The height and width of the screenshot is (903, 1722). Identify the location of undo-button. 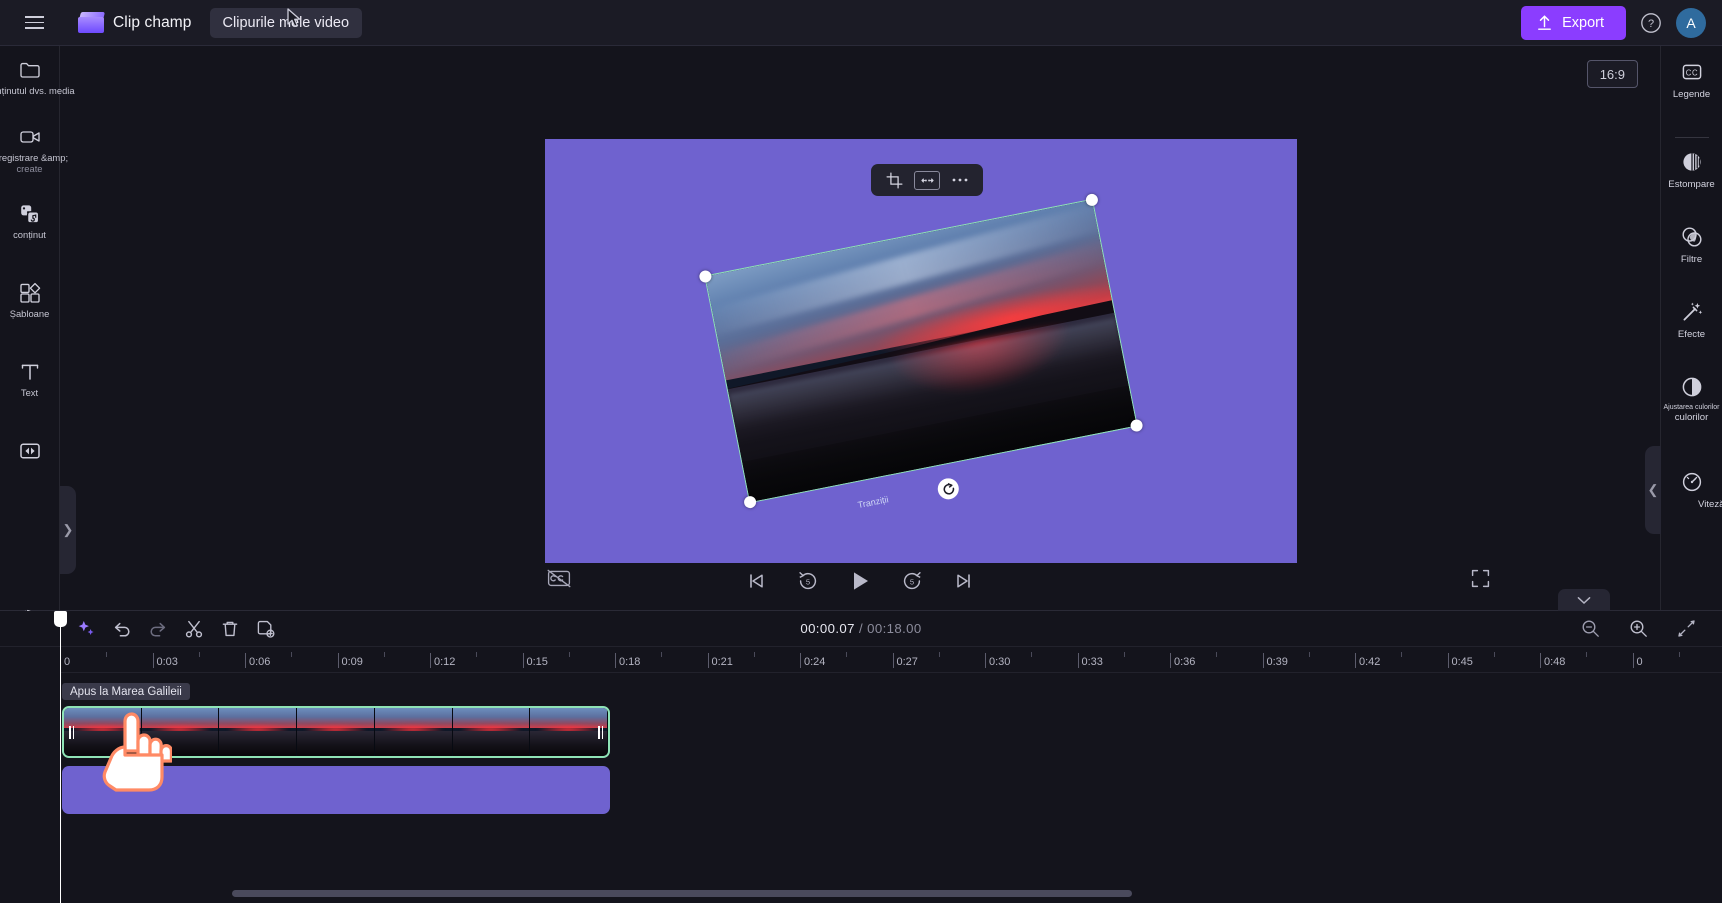
(122, 629).